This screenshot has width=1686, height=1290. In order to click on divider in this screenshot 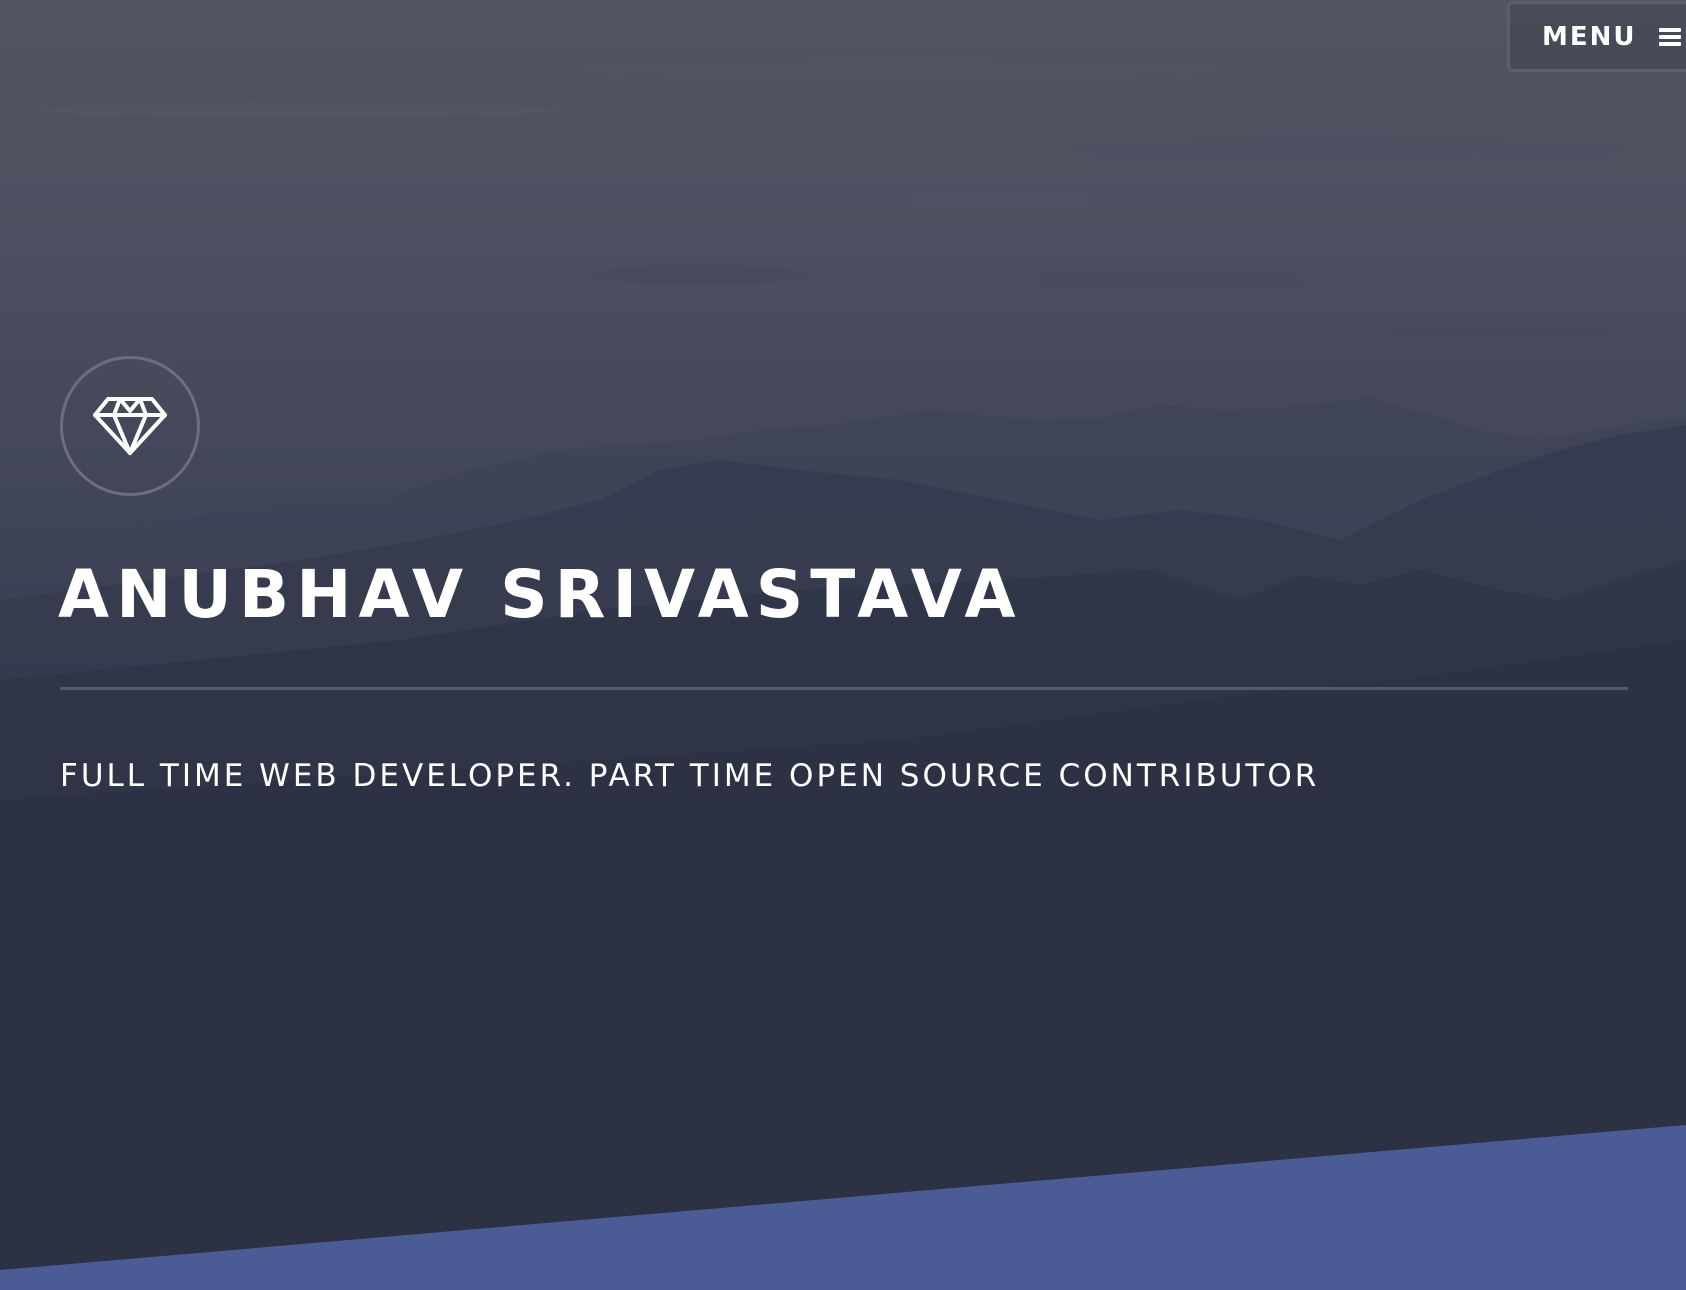, I will do `click(844, 688)`.